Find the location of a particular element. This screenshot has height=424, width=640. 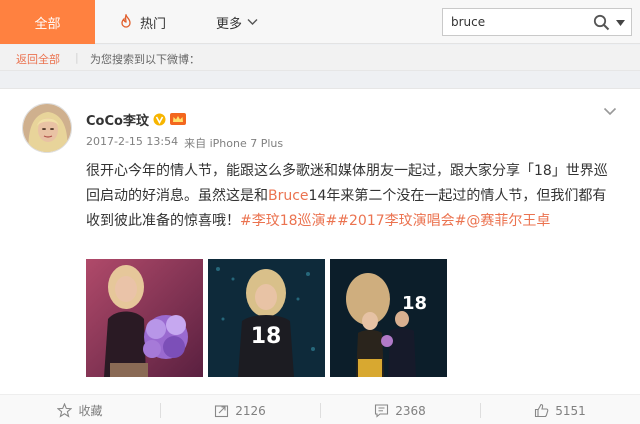

mention-link: @赛菲尔王卓 is located at coordinates (508, 221).